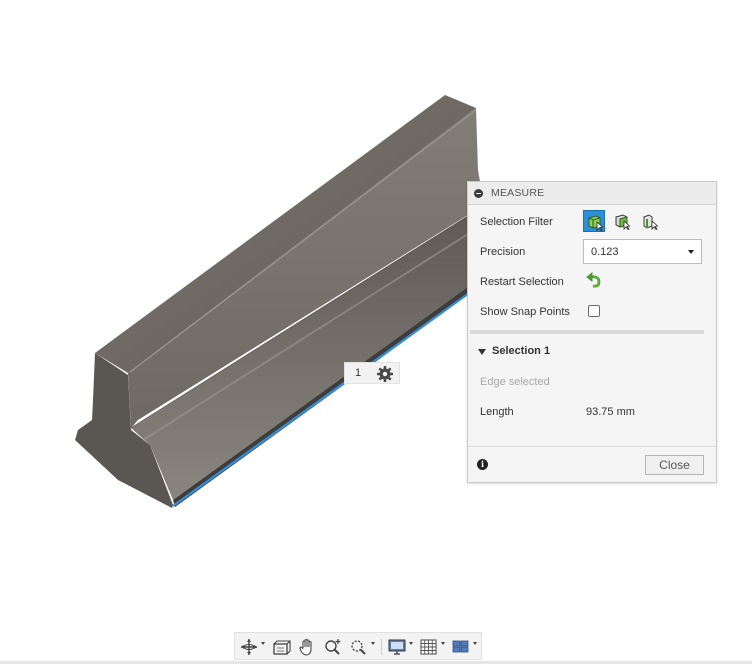  What do you see at coordinates (381, 647) in the screenshot?
I see `toolbar-separator` at bounding box center [381, 647].